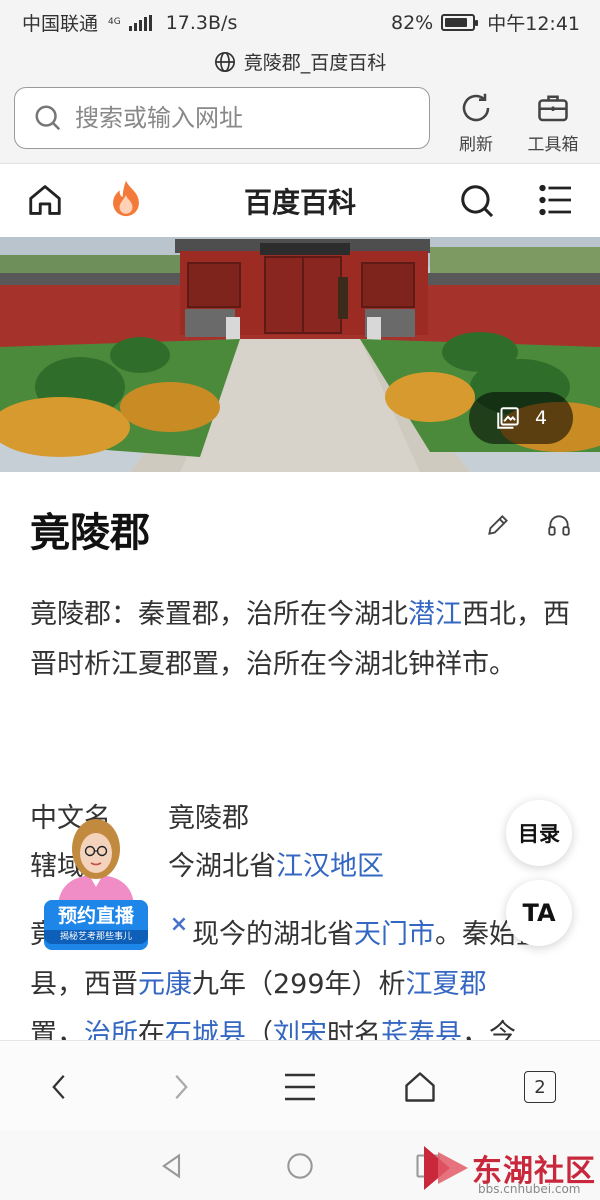 Image resolution: width=600 pixels, height=1200 pixels. I want to click on clock: 中午12:41, so click(533, 24).